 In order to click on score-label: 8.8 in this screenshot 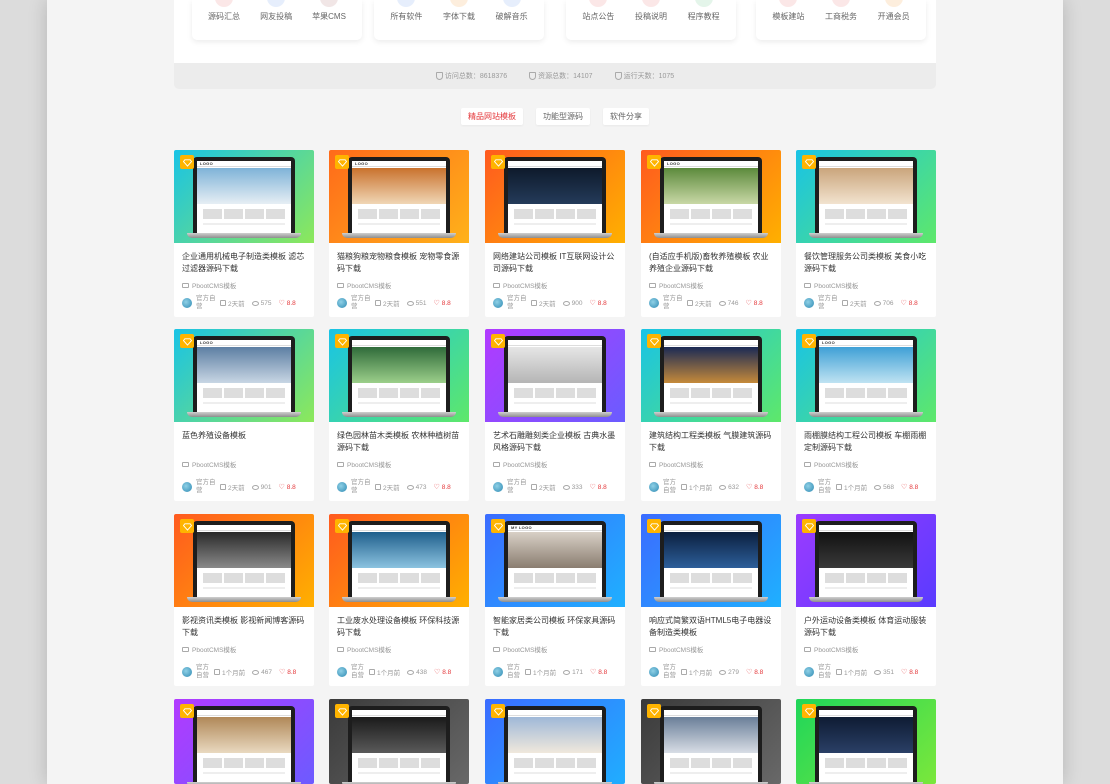, I will do `click(603, 672)`.